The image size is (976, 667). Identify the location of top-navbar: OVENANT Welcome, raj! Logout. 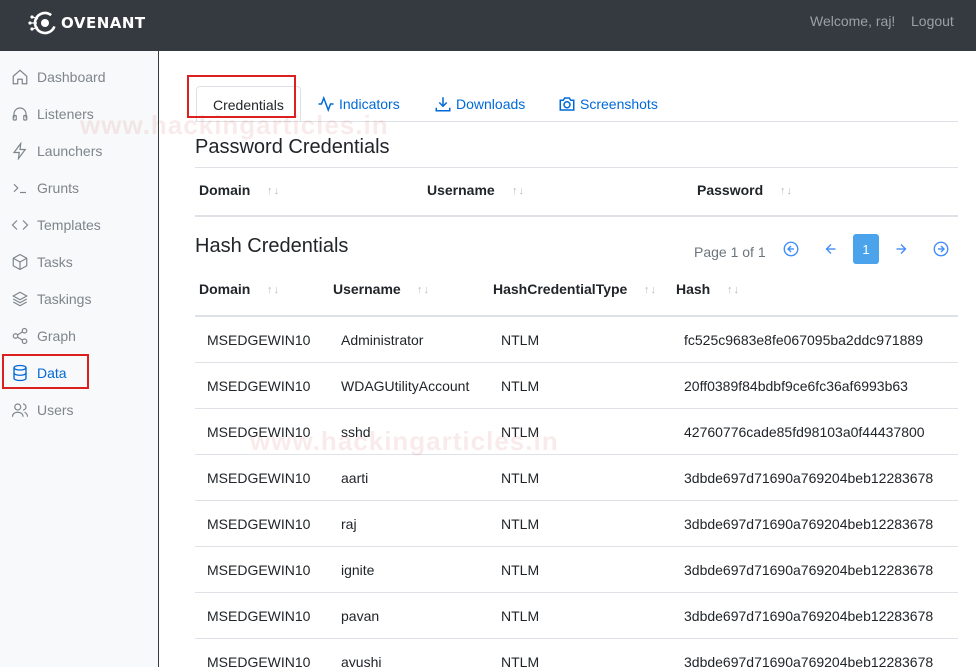
(488, 25).